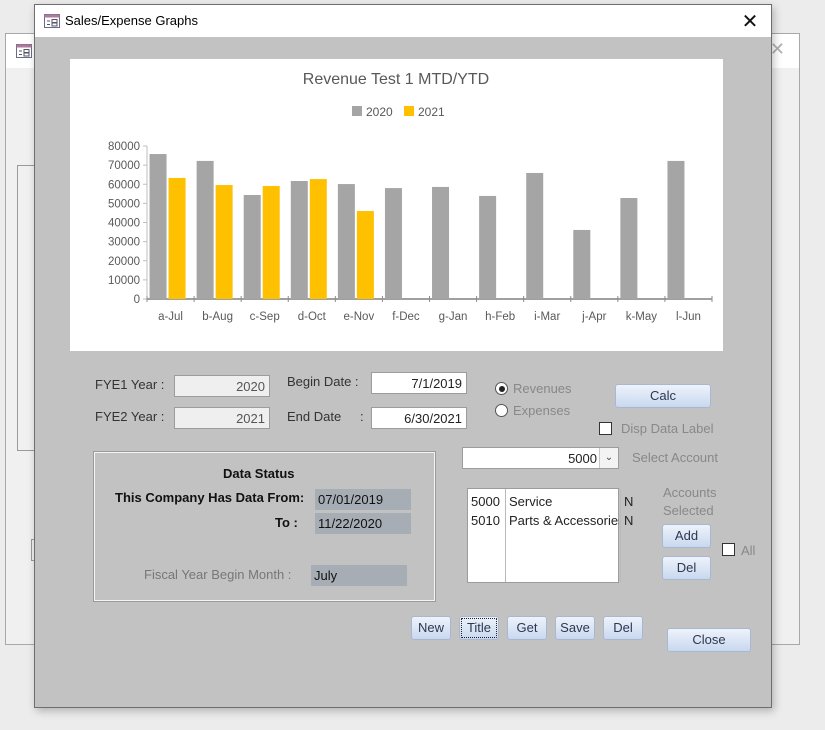 The width and height of the screenshot is (825, 730). What do you see at coordinates (271, 242) in the screenshot?
I see `bar-2021-c-Sep` at bounding box center [271, 242].